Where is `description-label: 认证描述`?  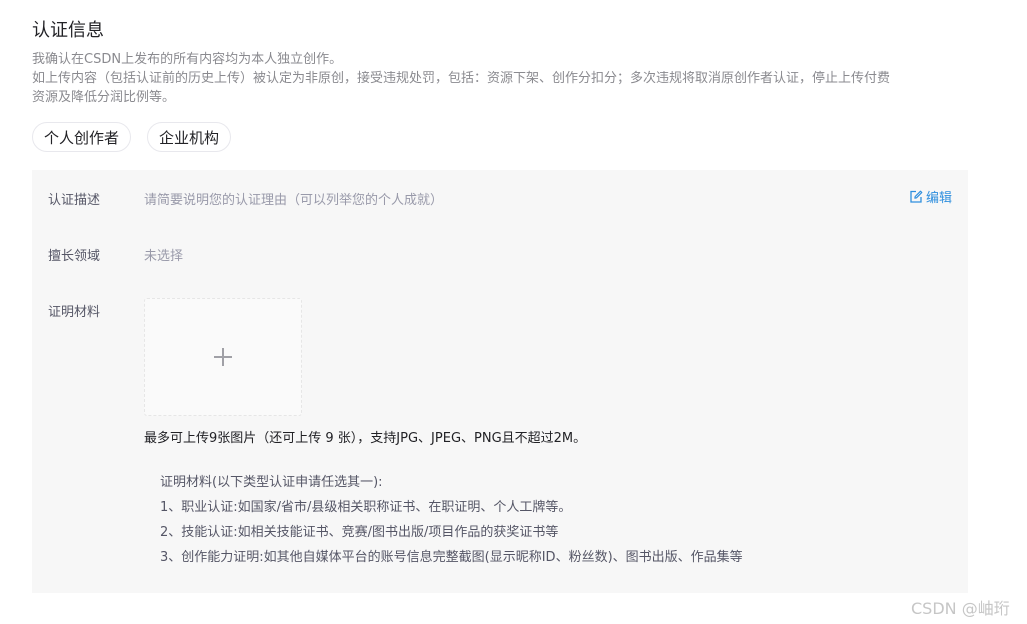 description-label: 认证描述 is located at coordinates (74, 200).